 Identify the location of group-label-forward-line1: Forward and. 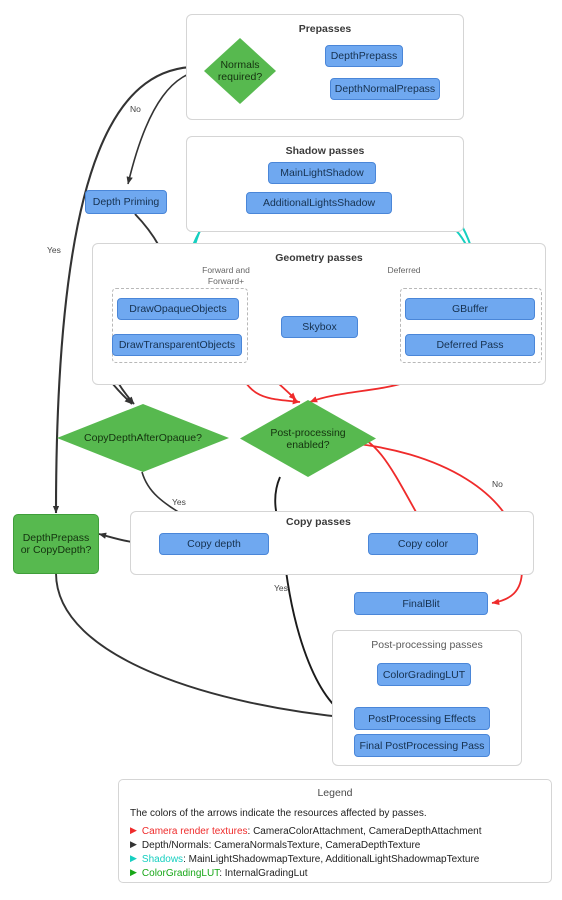
(226, 270).